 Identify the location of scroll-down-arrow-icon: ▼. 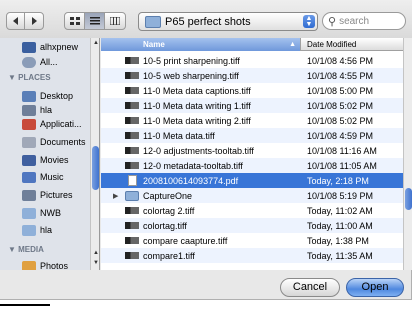
(95, 264).